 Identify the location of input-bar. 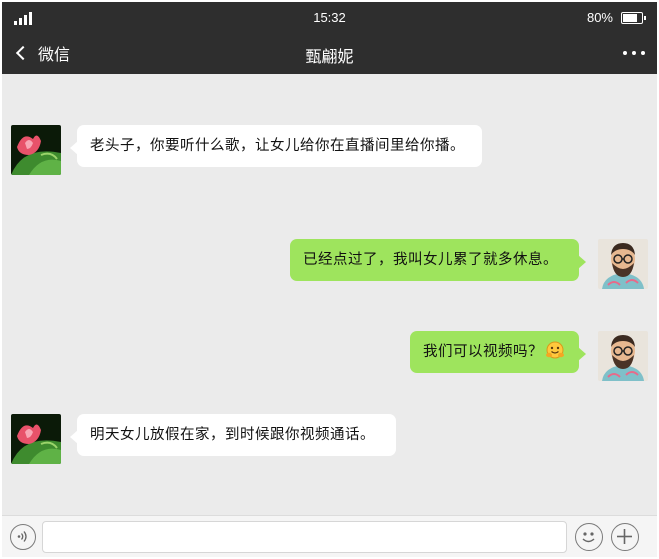
(329, 536).